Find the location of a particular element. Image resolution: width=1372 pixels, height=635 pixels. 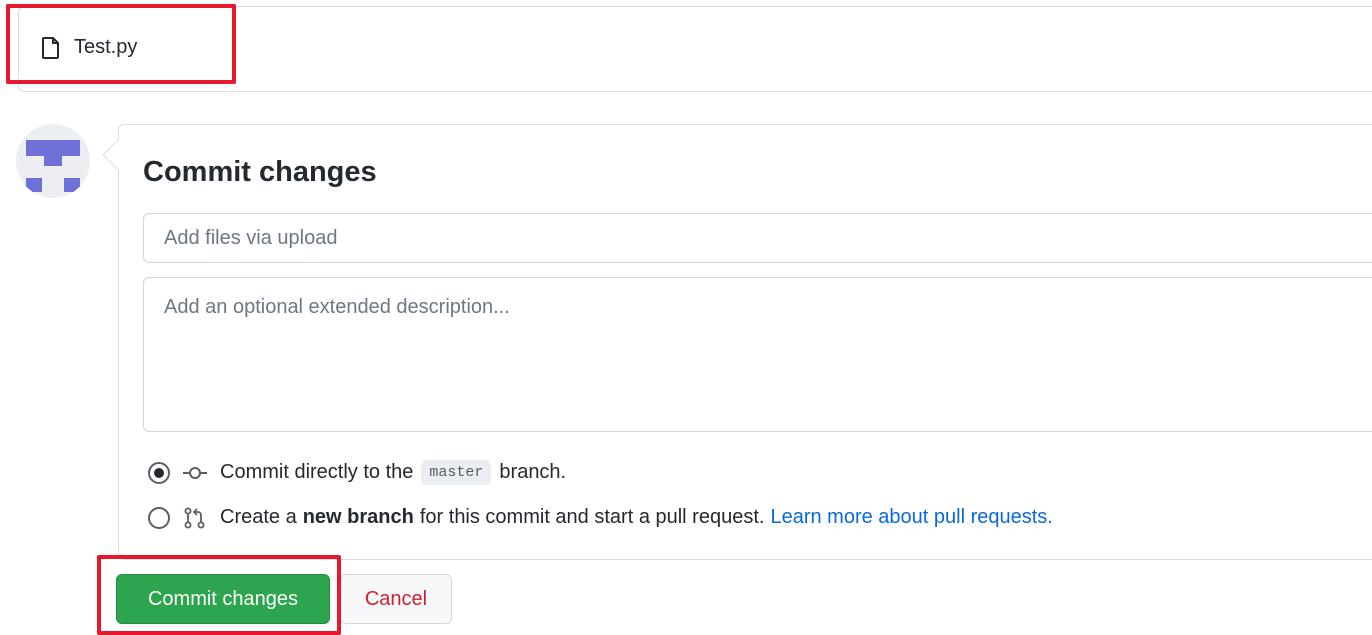

commit-form-title: Commit changes is located at coordinates (260, 172).